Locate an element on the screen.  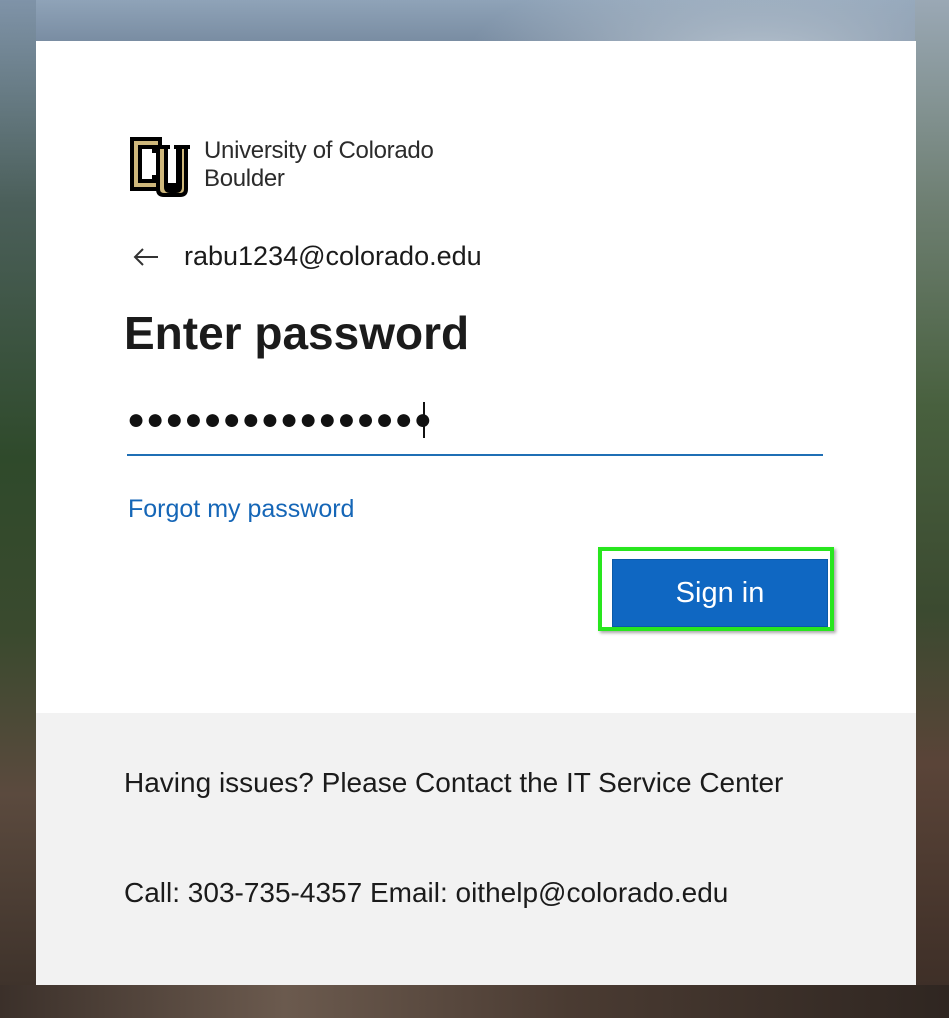
password-masked-value: ●●●●●●●●●●●●●●●● is located at coordinates (280, 419).